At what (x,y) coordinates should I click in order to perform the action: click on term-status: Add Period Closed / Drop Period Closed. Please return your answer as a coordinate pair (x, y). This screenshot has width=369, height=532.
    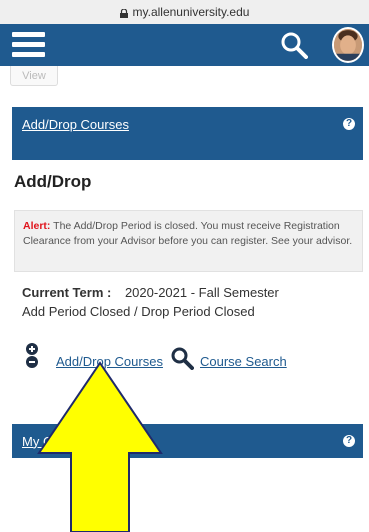
    Looking at the image, I should click on (138, 311).